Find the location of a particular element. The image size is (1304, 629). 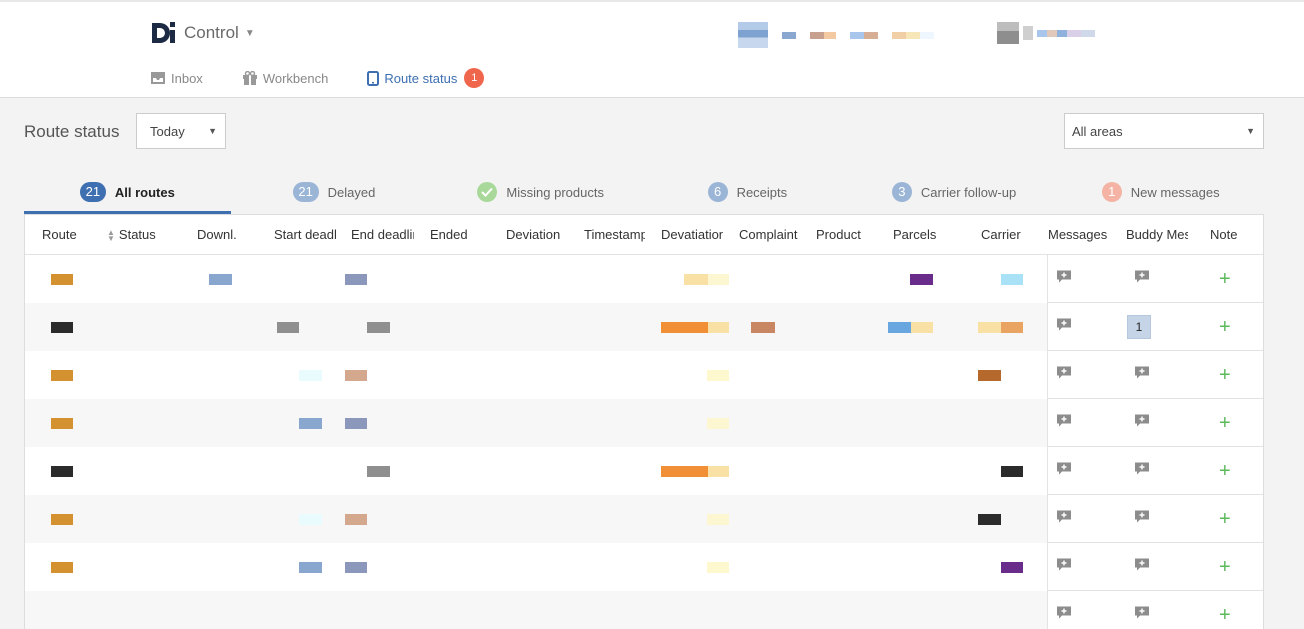

col-carrier: Carrier is located at coordinates (1011, 235).